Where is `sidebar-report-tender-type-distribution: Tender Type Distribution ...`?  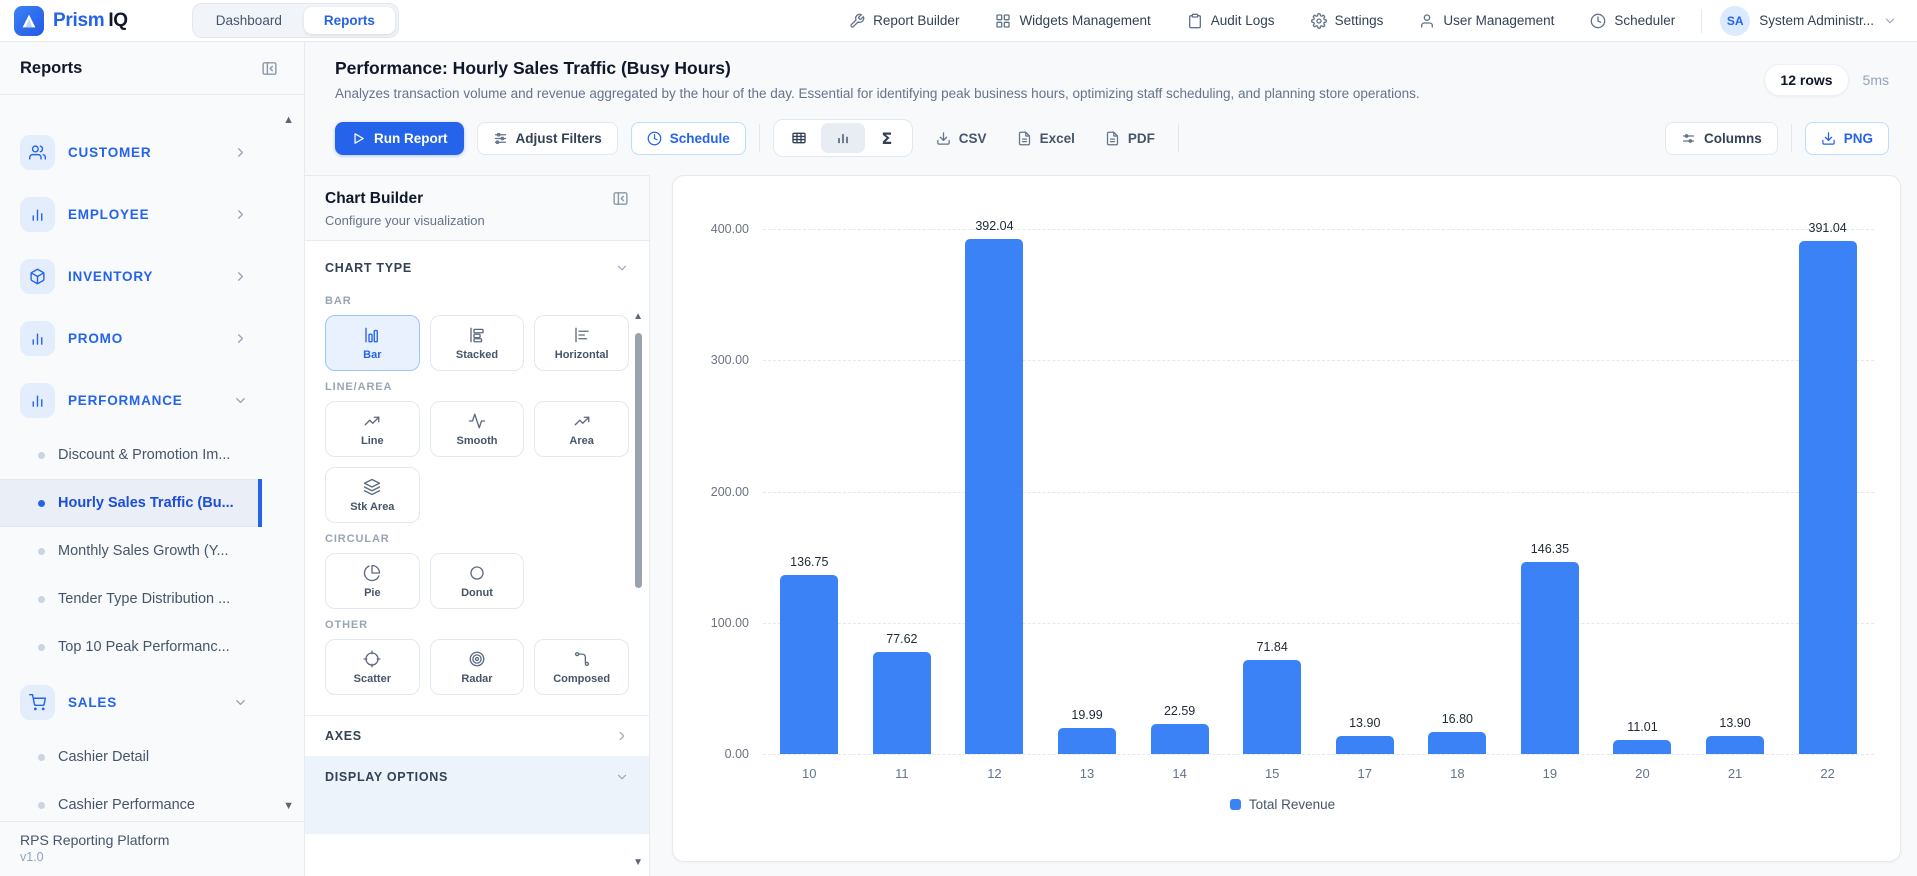 sidebar-report-tender-type-distribution: Tender Type Distribution ... is located at coordinates (131, 599).